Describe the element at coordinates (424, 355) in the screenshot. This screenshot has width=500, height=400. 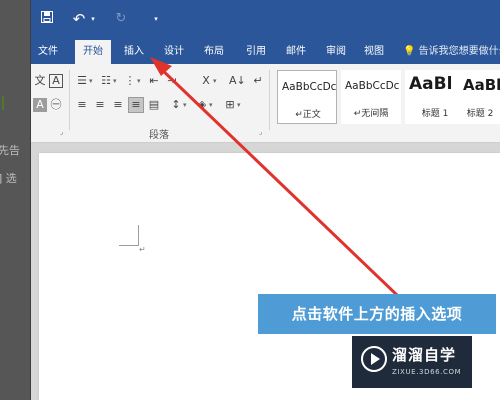
I see `watermark-title: 溜溜自学` at that location.